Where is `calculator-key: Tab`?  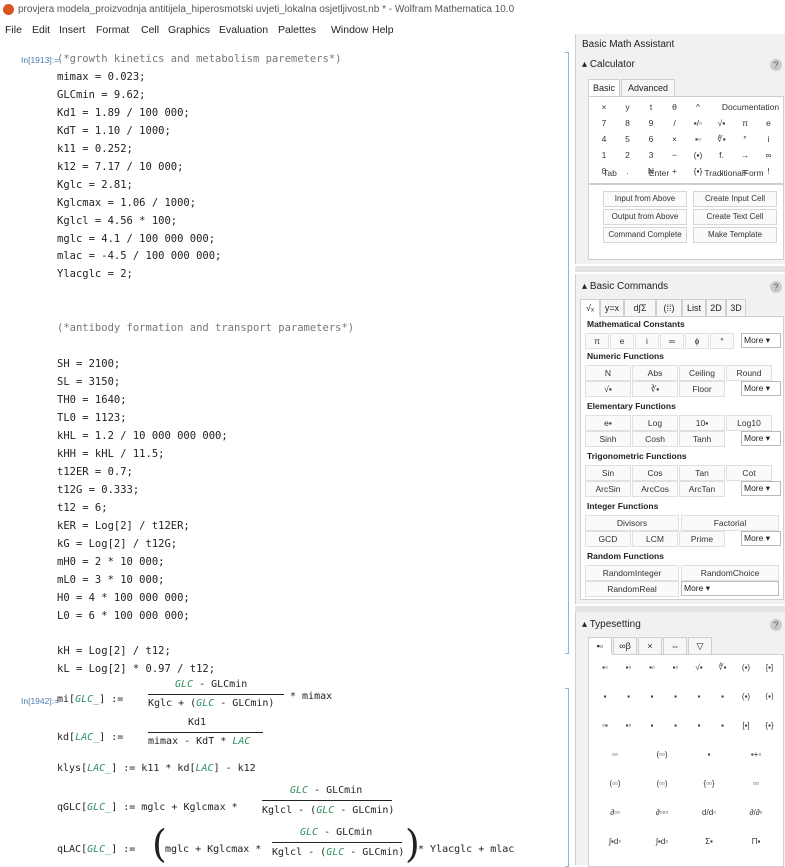
calculator-key: Tab is located at coordinates (610, 173).